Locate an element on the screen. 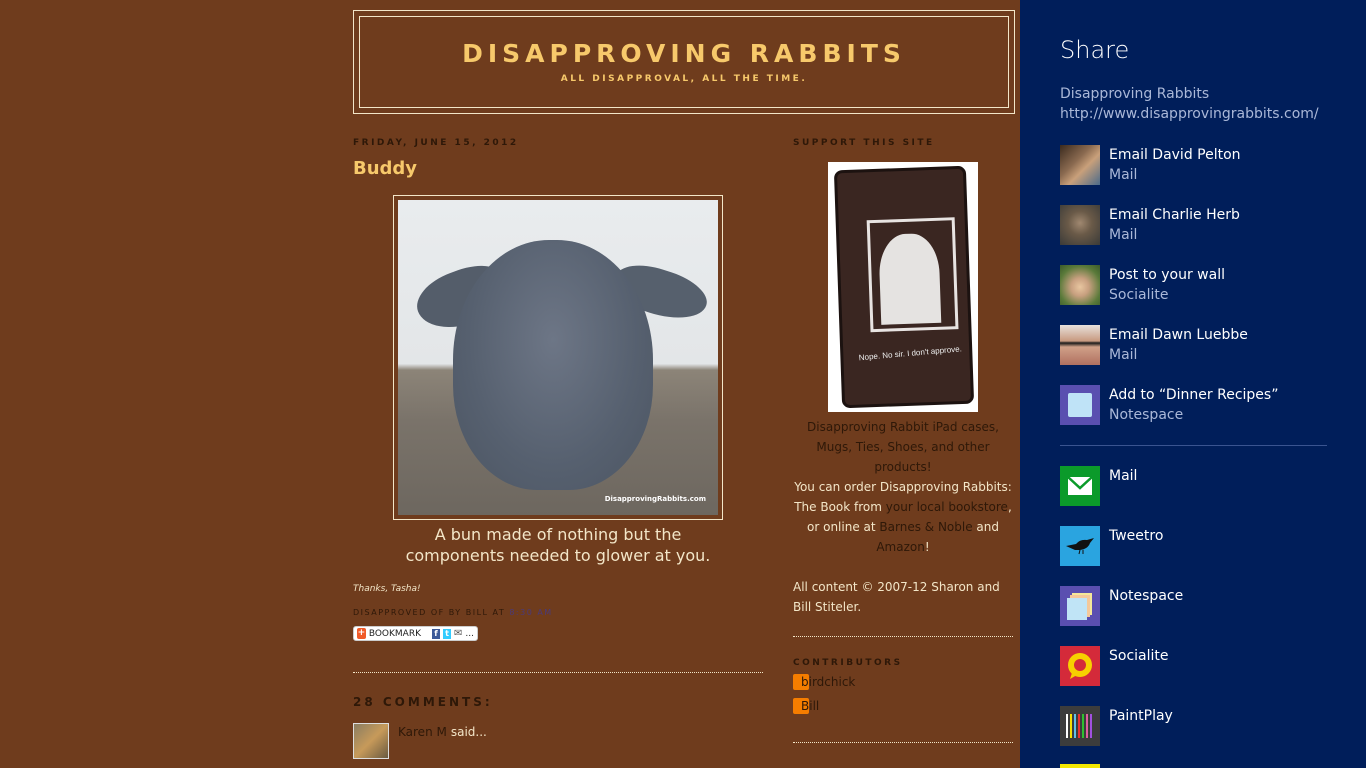  share-recent-david-pelton: Email David Pelton Mail is located at coordinates (1195, 175).